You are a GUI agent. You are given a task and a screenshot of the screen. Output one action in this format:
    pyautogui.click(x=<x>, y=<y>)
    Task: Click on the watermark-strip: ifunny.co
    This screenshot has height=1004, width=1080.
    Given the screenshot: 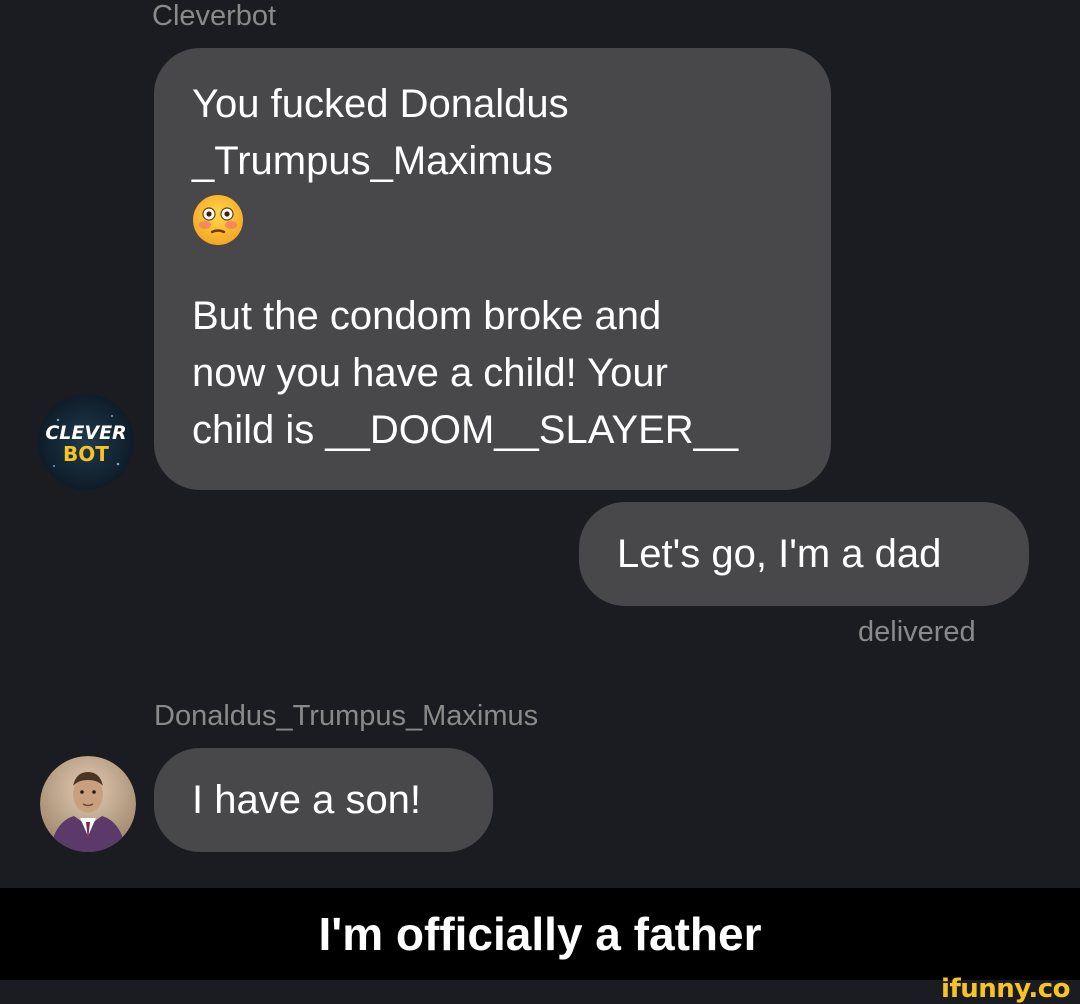 What is the action you would take?
    pyautogui.click(x=540, y=989)
    